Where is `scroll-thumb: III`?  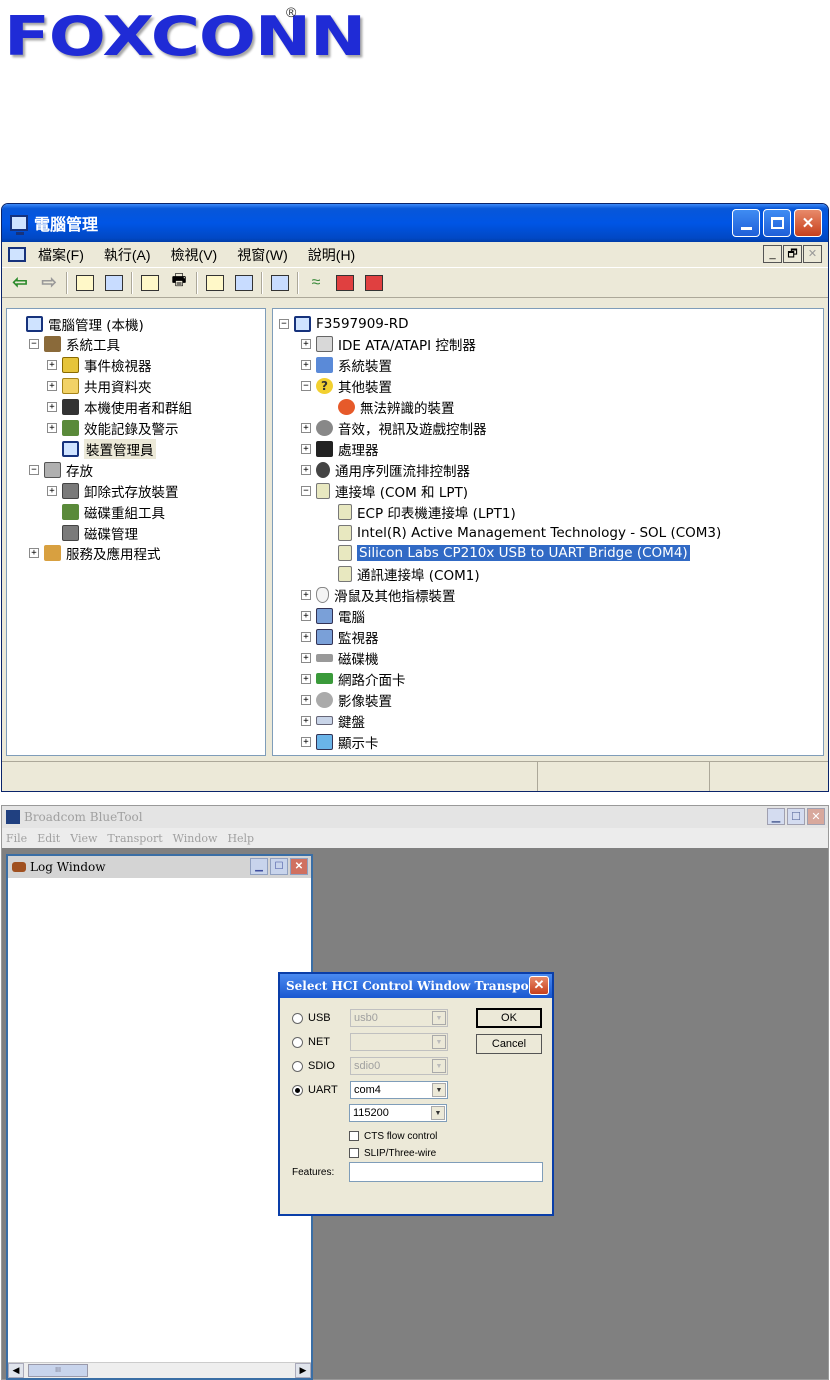 scroll-thumb: III is located at coordinates (58, 1370).